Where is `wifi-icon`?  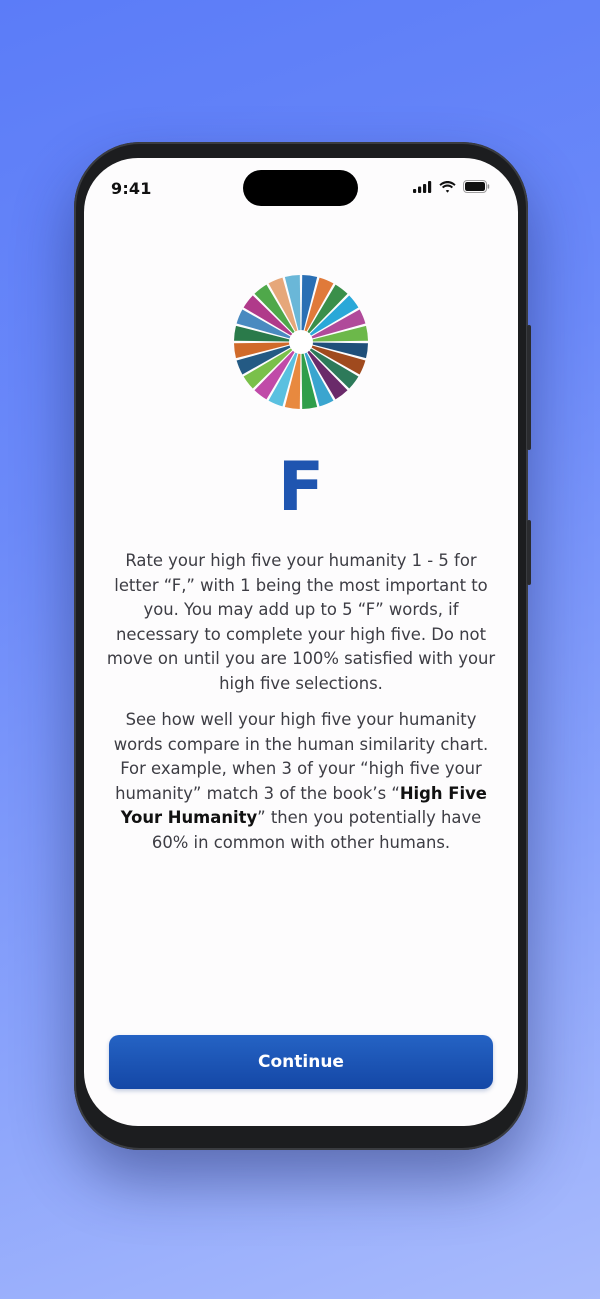
wifi-icon is located at coordinates (447, 186).